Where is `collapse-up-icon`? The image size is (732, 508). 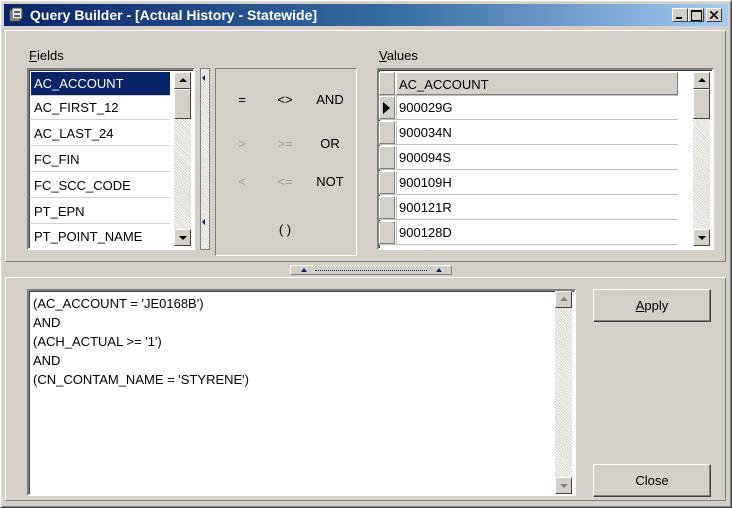
collapse-up-icon is located at coordinates (304, 270).